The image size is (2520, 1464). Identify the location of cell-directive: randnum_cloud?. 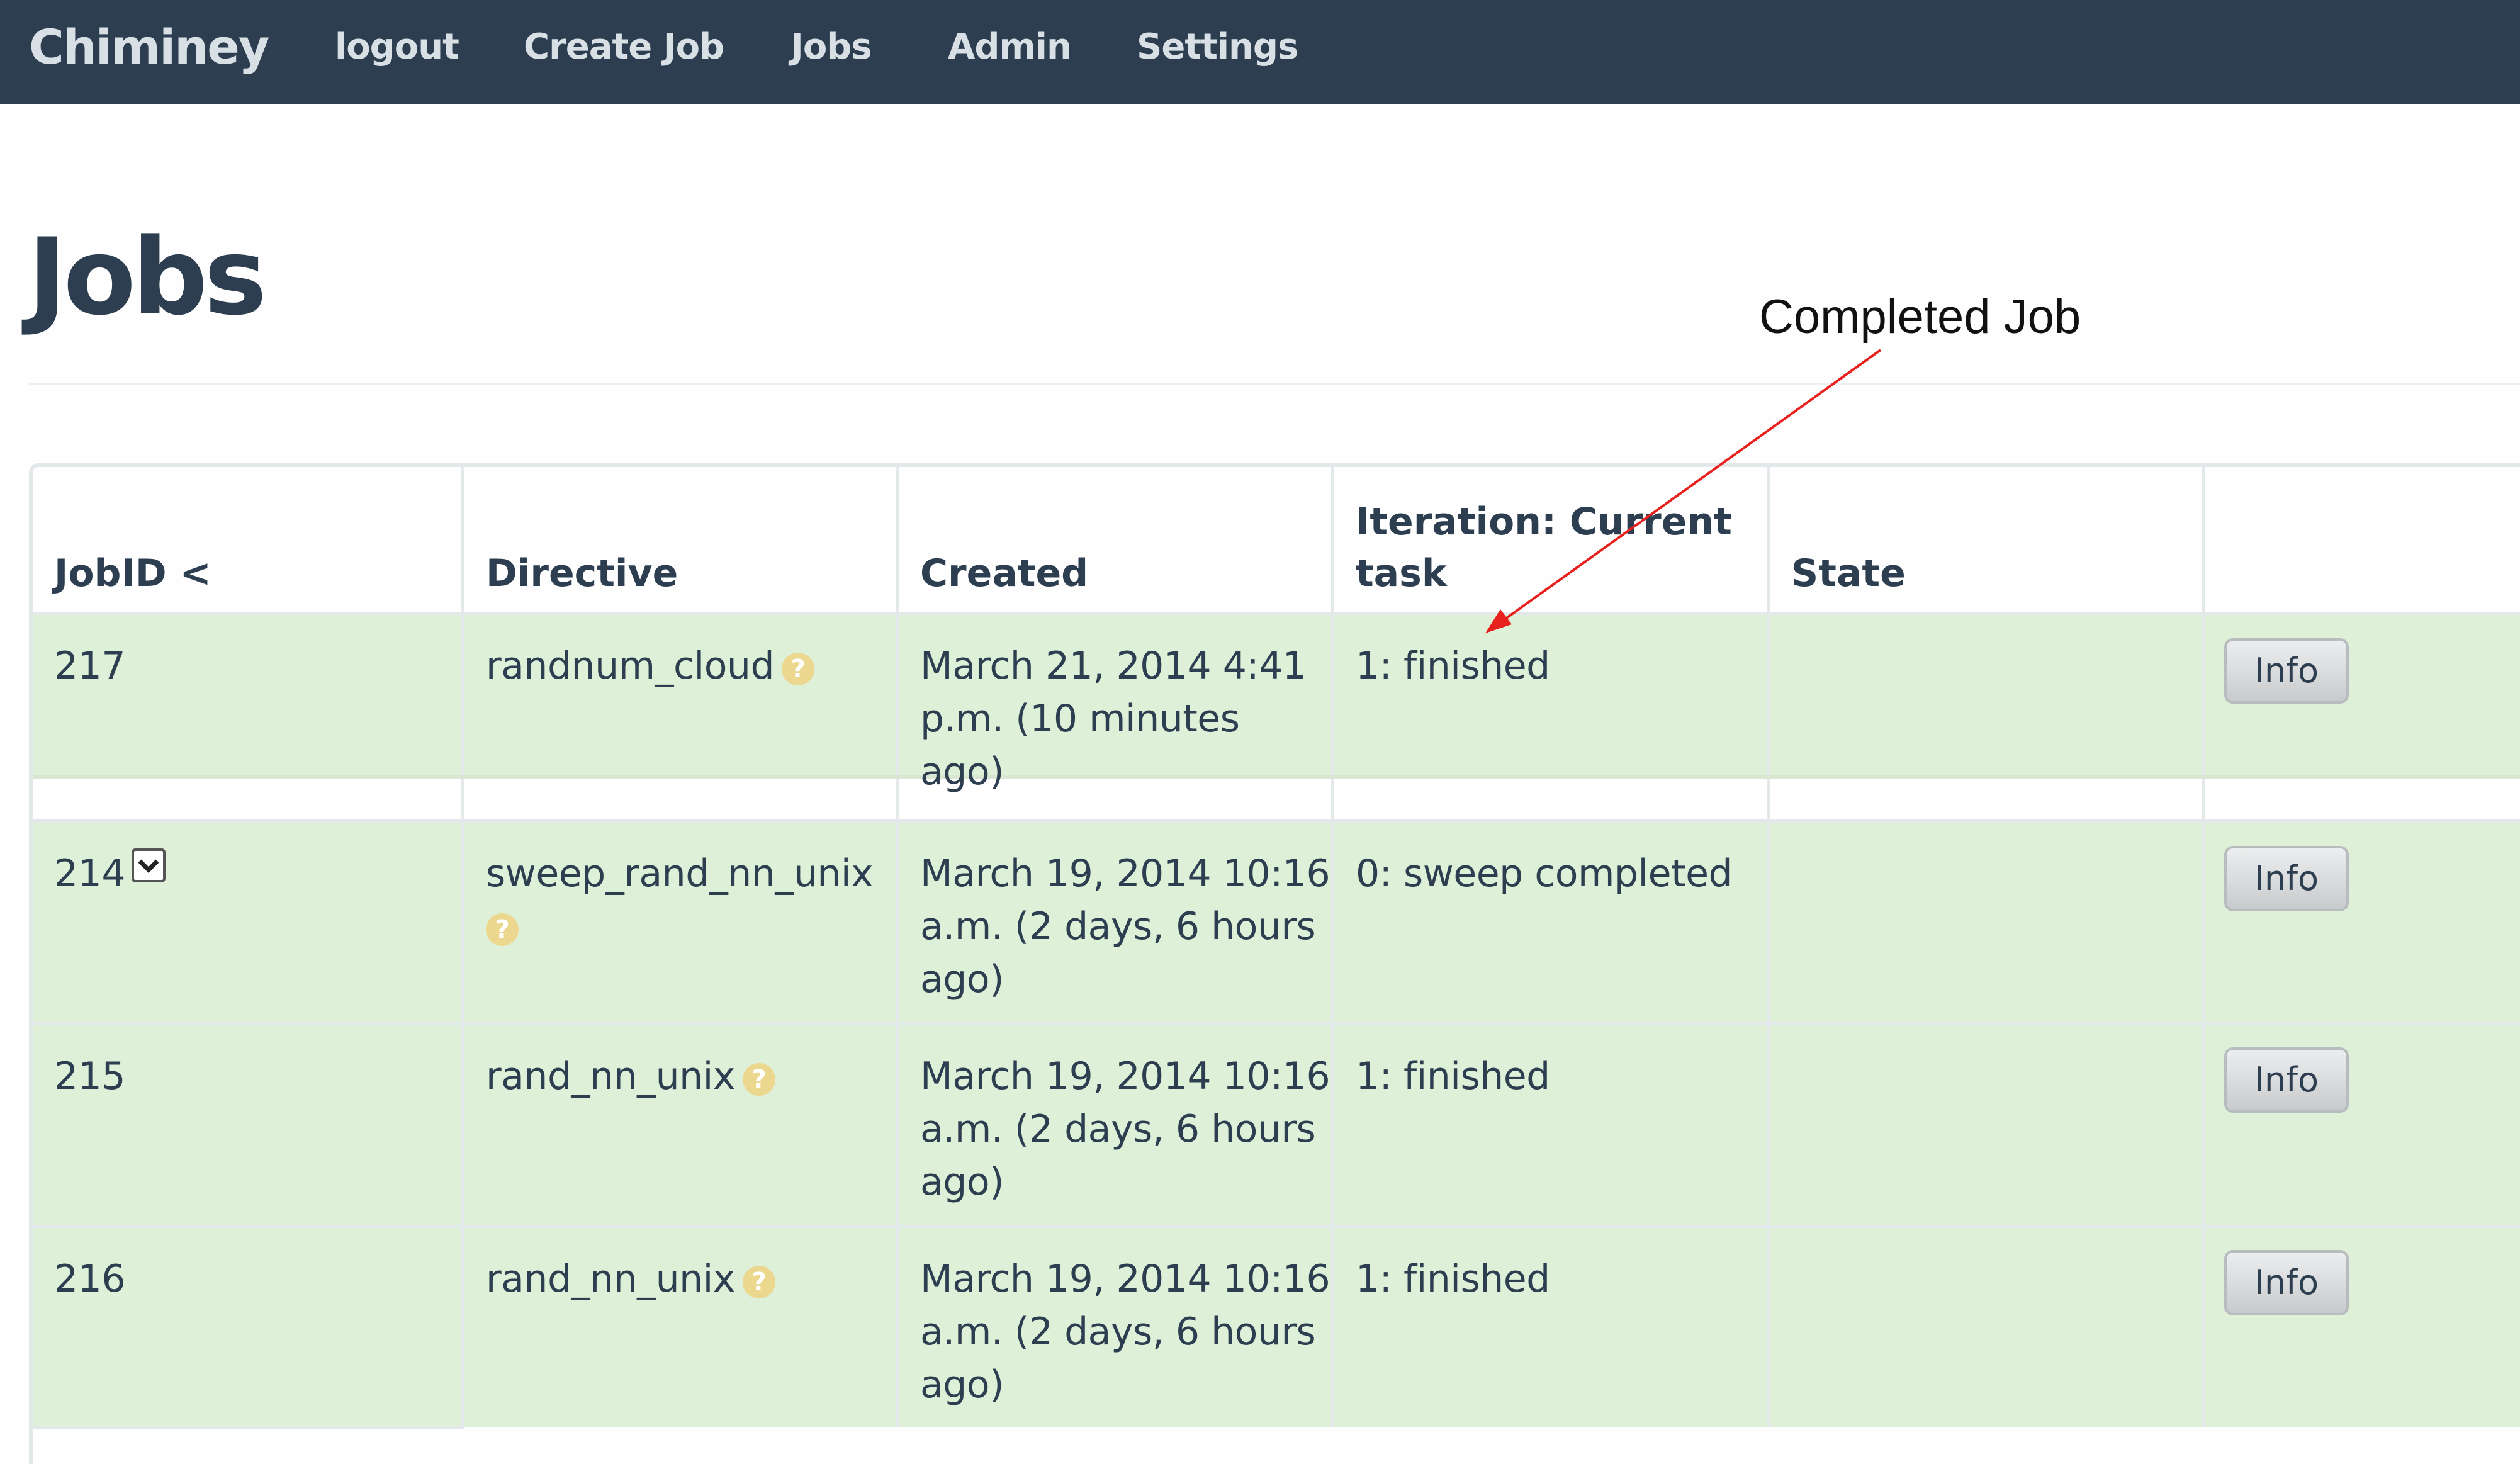
(680, 665).